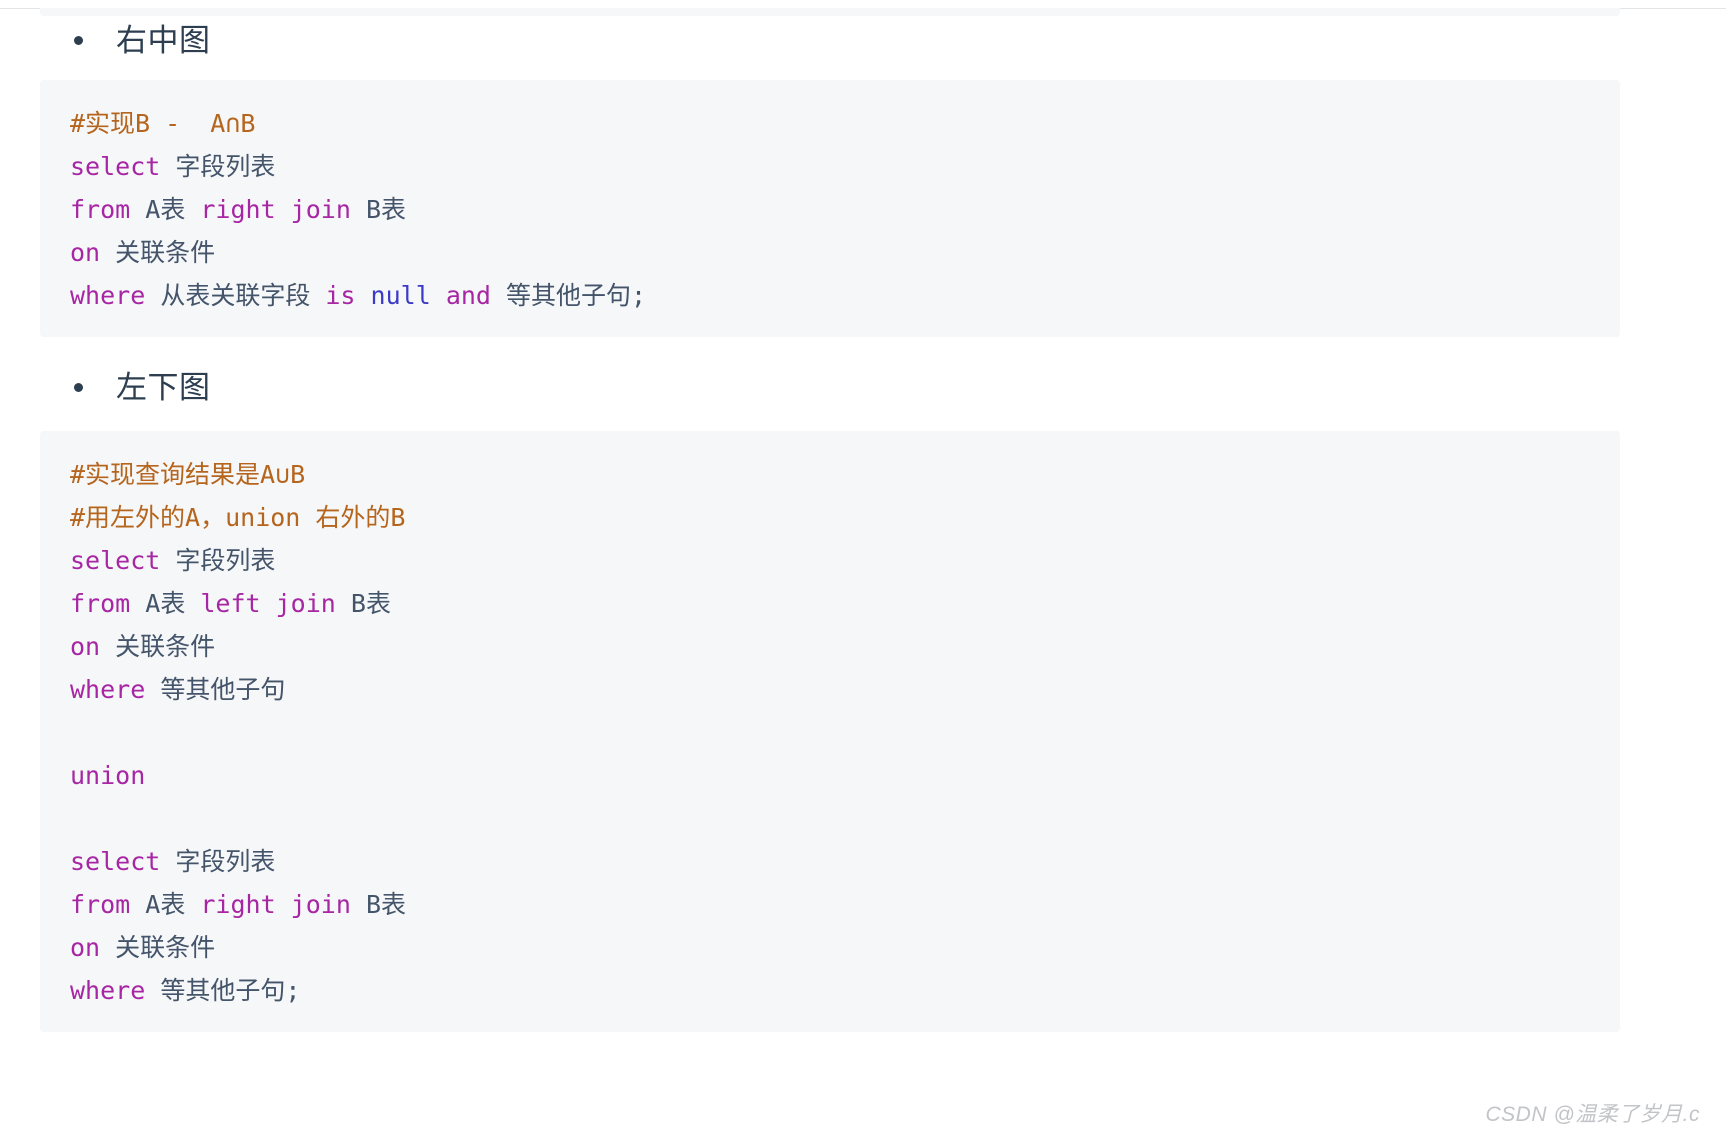  I want to click on bullet-heading-label: 右中图, so click(163, 40).